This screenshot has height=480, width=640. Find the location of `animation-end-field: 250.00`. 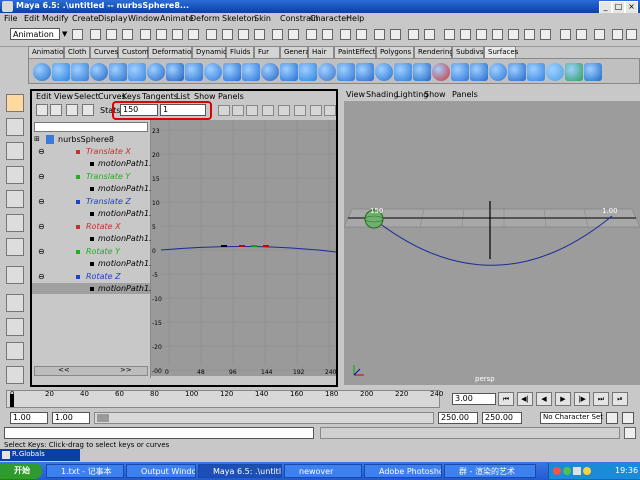

animation-end-field: 250.00 is located at coordinates (502, 418).